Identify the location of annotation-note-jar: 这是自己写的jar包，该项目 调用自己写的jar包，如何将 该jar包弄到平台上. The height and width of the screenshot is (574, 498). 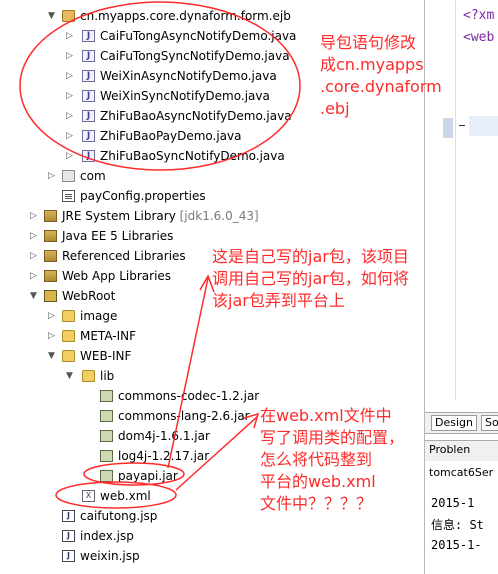
(310, 279).